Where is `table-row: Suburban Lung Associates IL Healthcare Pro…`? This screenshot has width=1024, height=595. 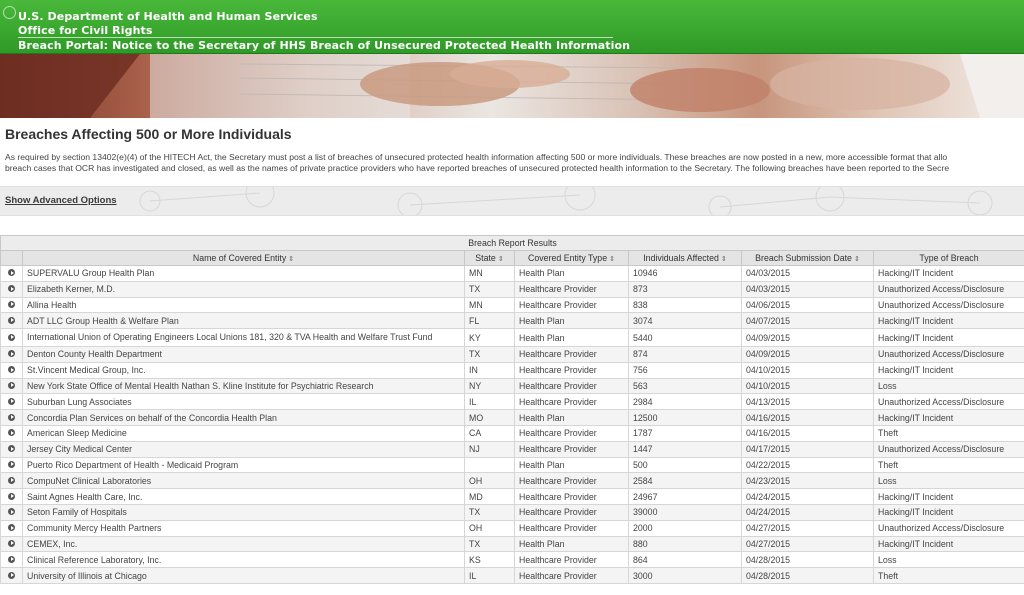
table-row: Suburban Lung Associates IL Healthcare Pro… is located at coordinates (512, 402).